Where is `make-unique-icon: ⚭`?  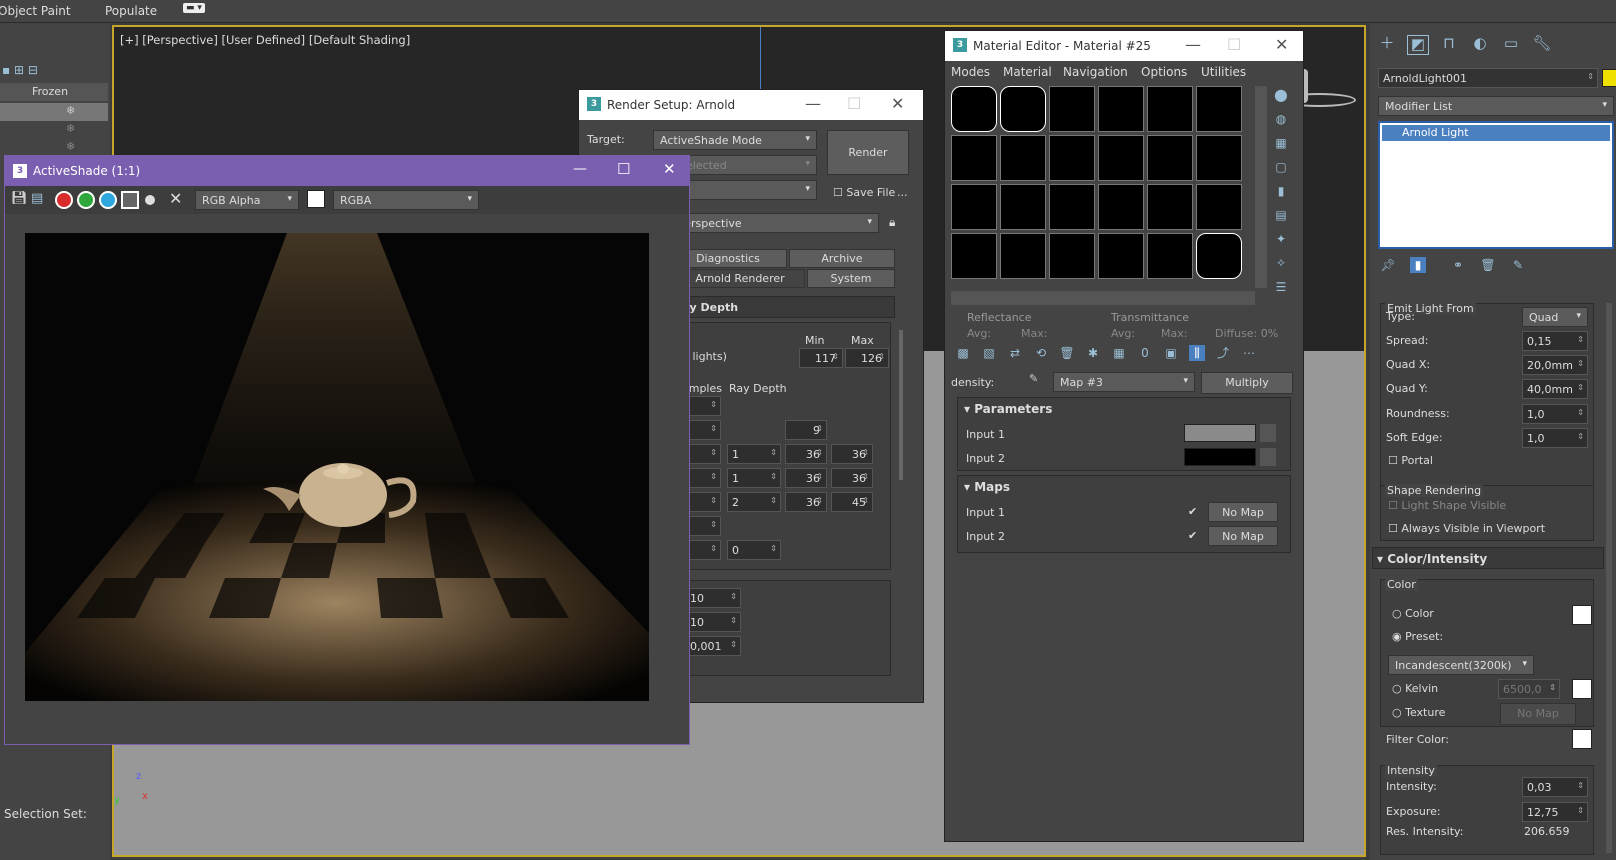
make-unique-icon: ⚭ is located at coordinates (1458, 265).